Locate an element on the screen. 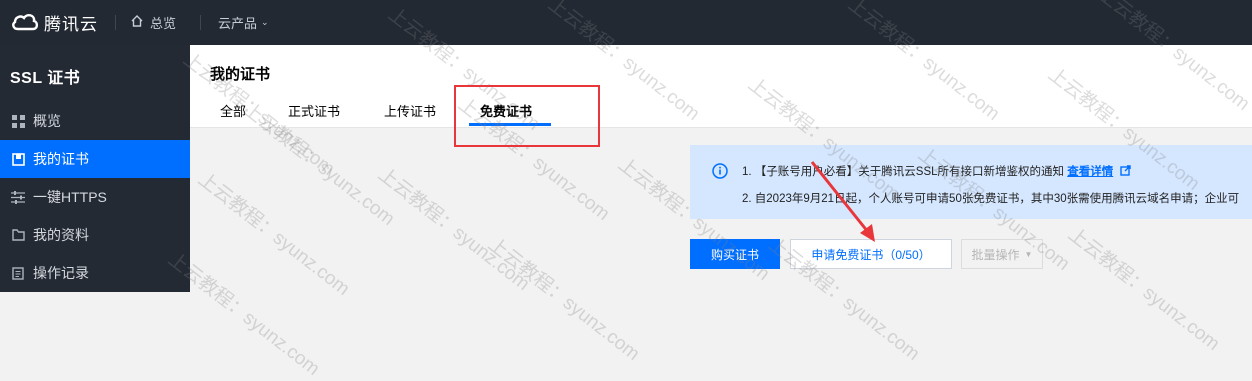 The image size is (1252, 381). tab-all: 全部 is located at coordinates (233, 110).